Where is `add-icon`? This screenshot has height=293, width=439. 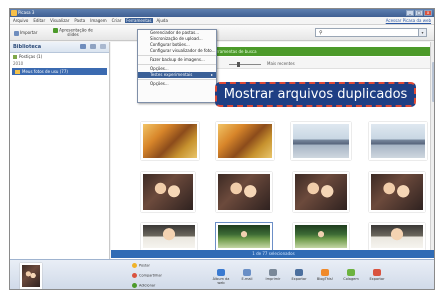 add-icon is located at coordinates (134, 285).